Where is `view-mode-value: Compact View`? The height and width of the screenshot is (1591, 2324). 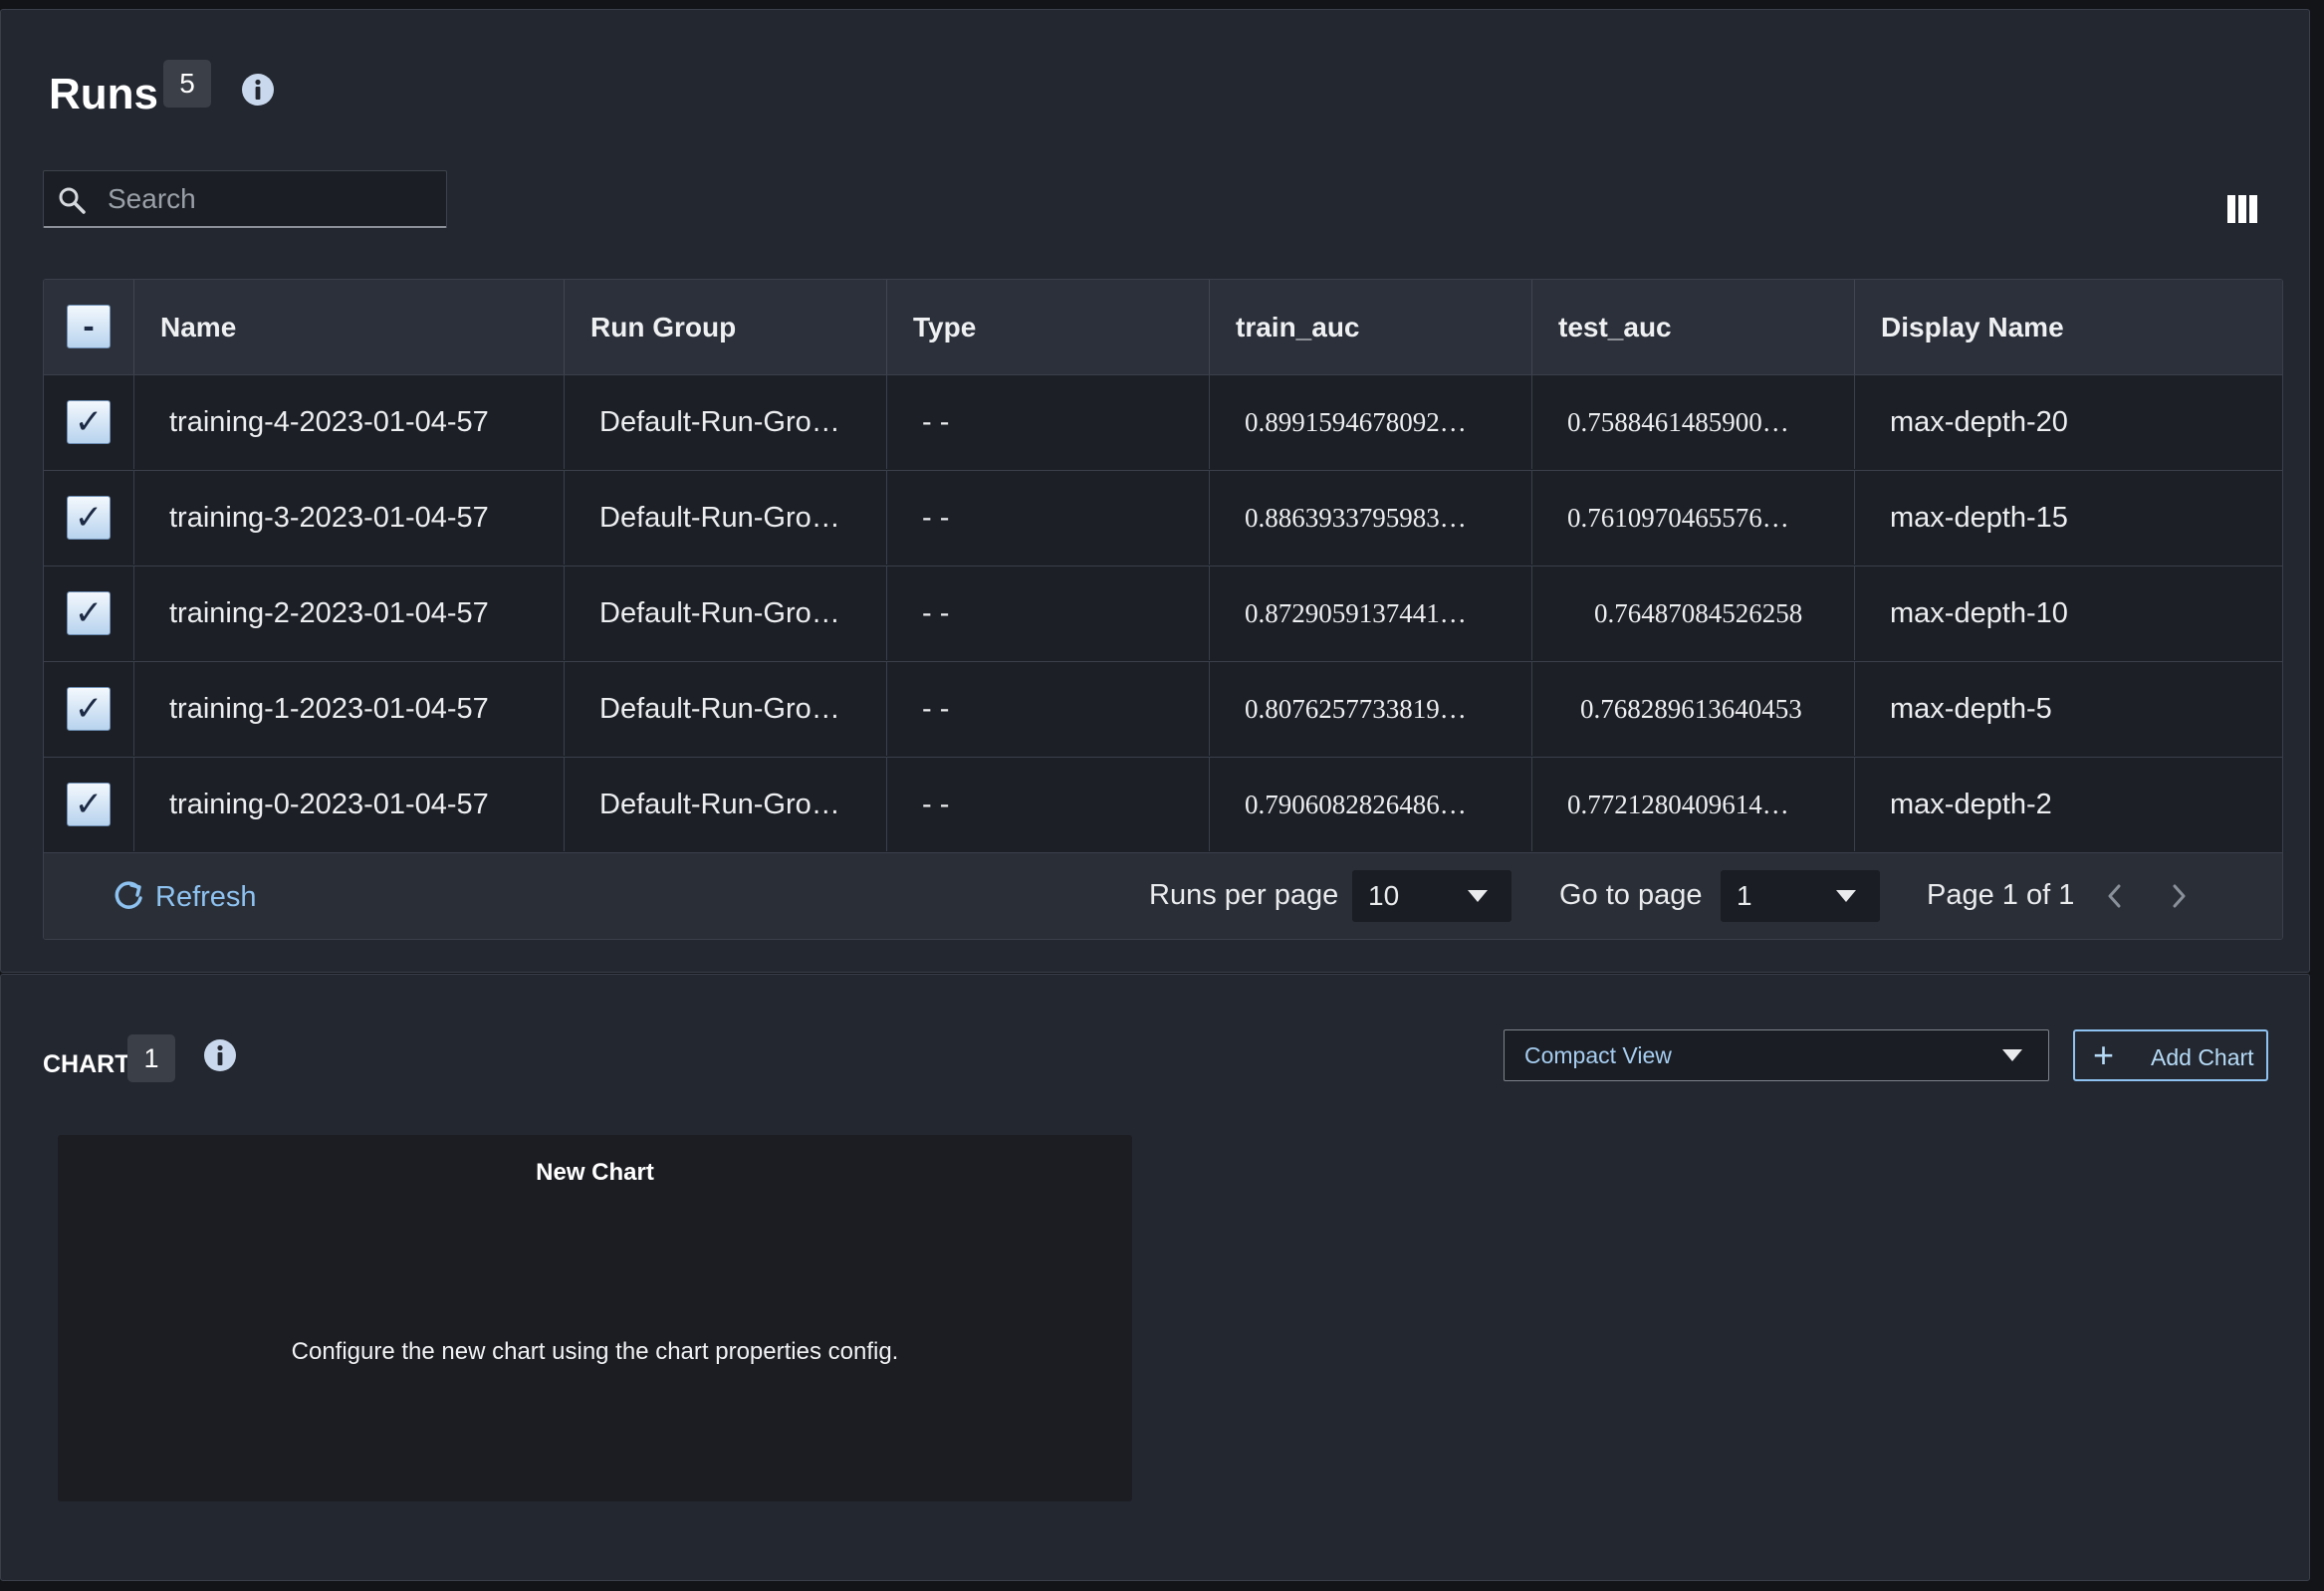
view-mode-value: Compact View is located at coordinates (1598, 1054).